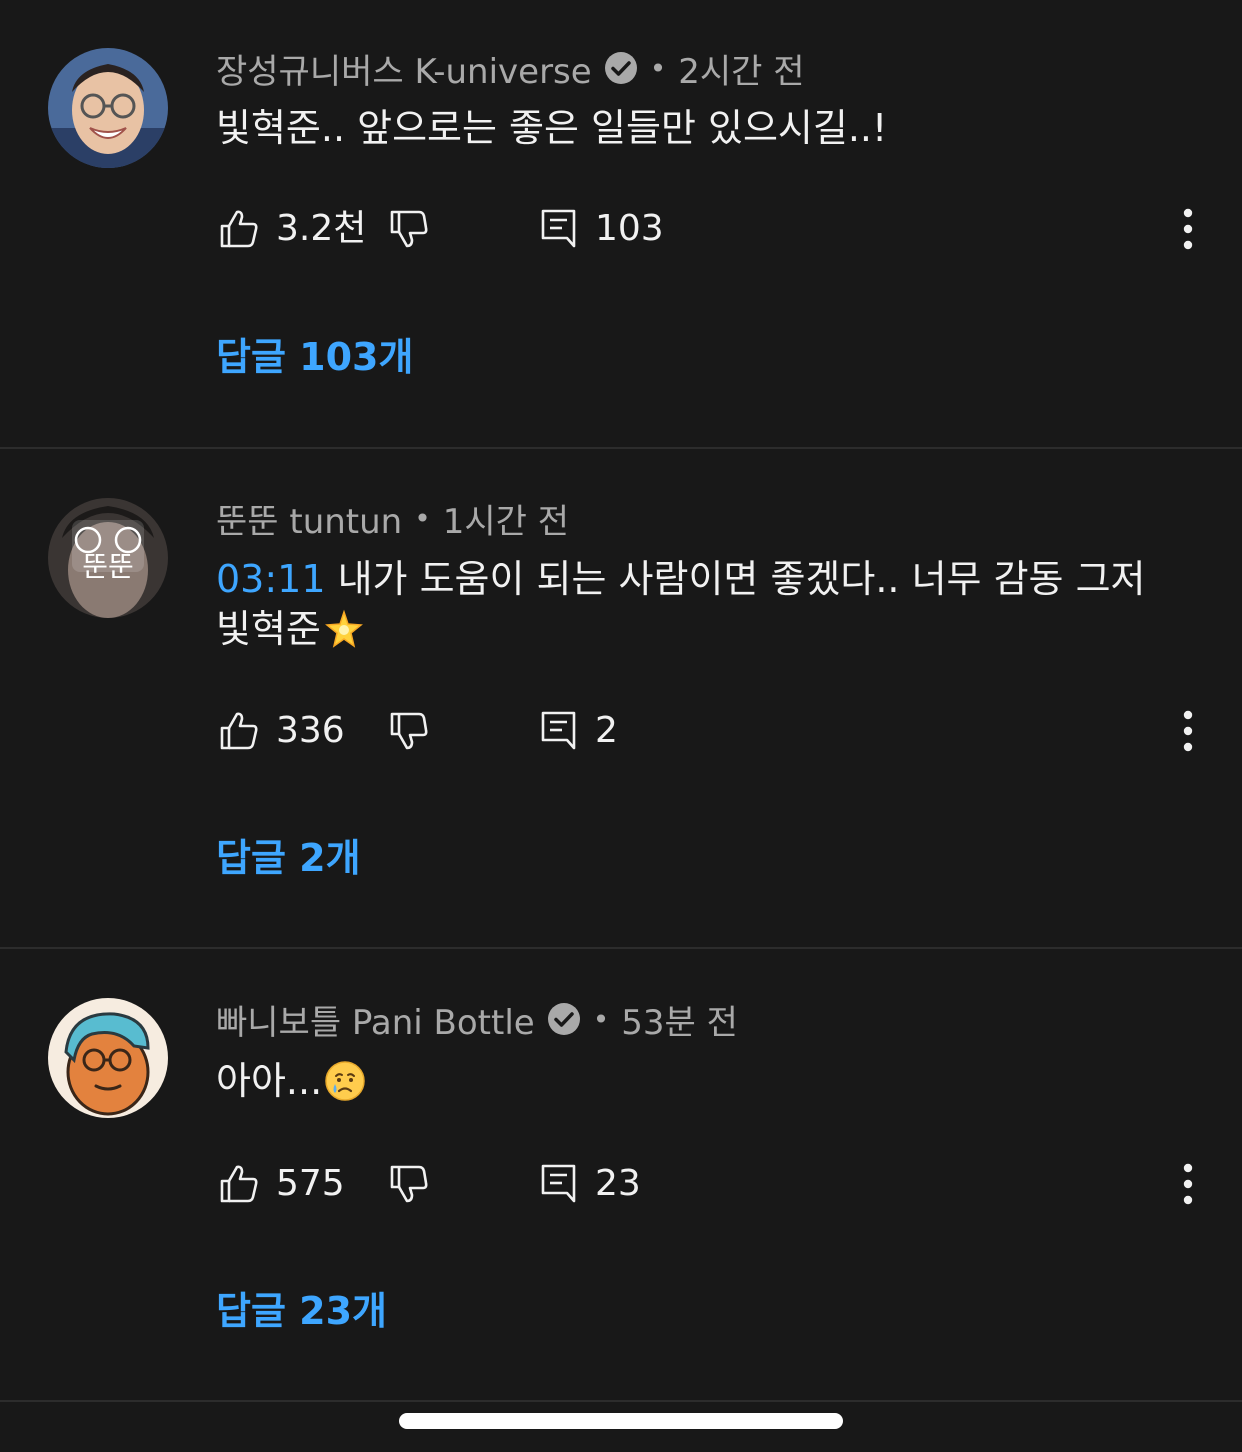  Describe the element at coordinates (741, 71) in the screenshot. I see `comment-time: 2시간 전` at that location.